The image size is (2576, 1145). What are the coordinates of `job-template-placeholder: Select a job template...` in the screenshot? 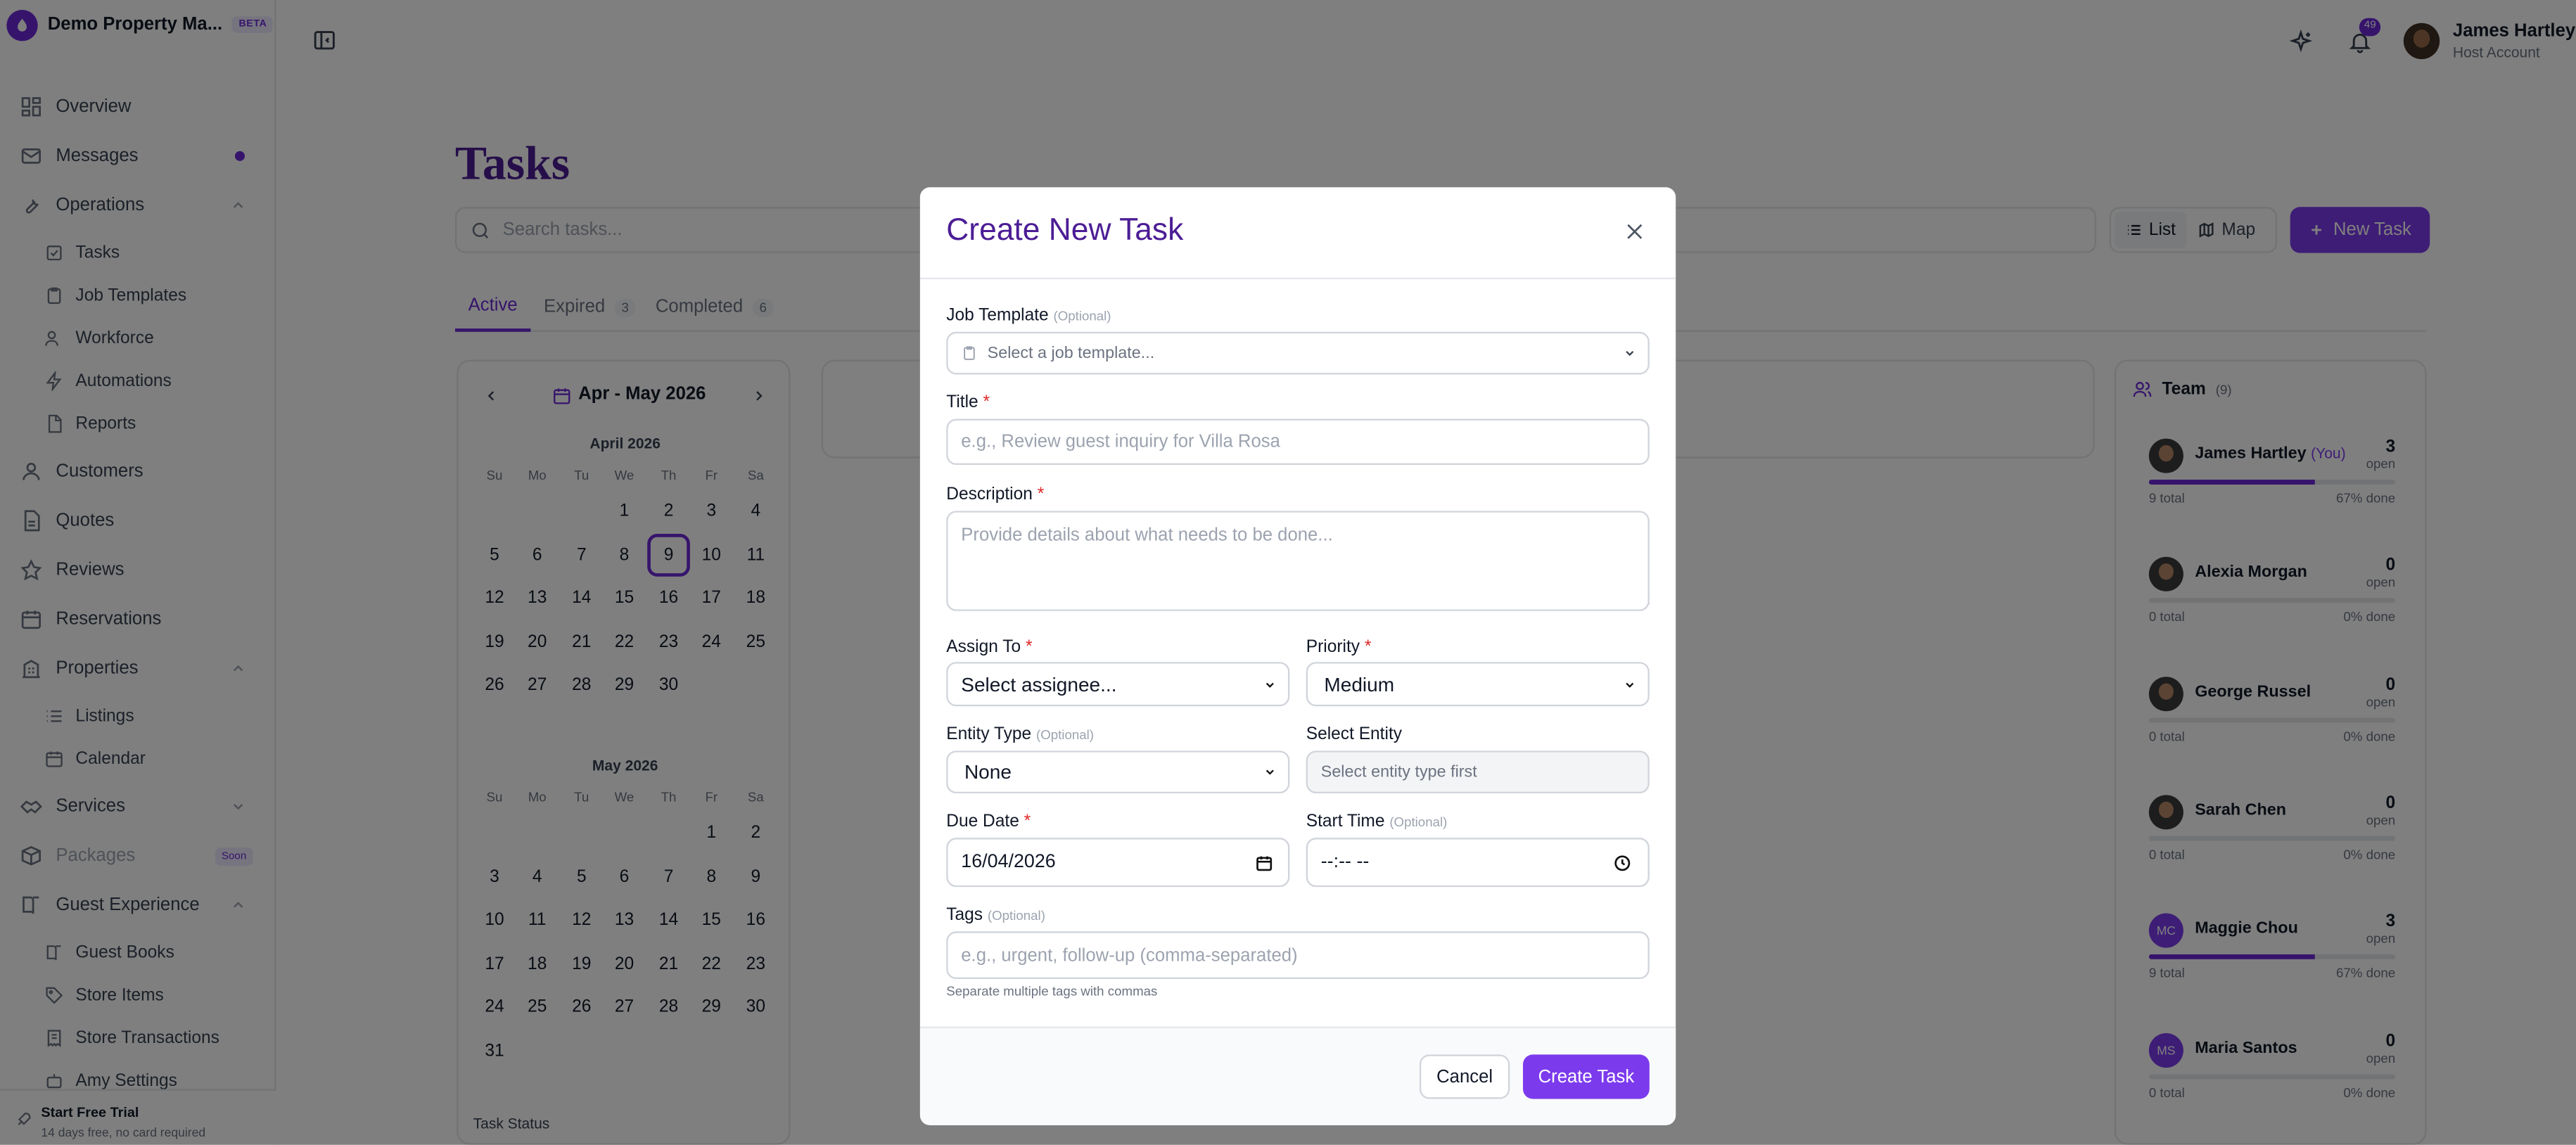 It's located at (1071, 353).